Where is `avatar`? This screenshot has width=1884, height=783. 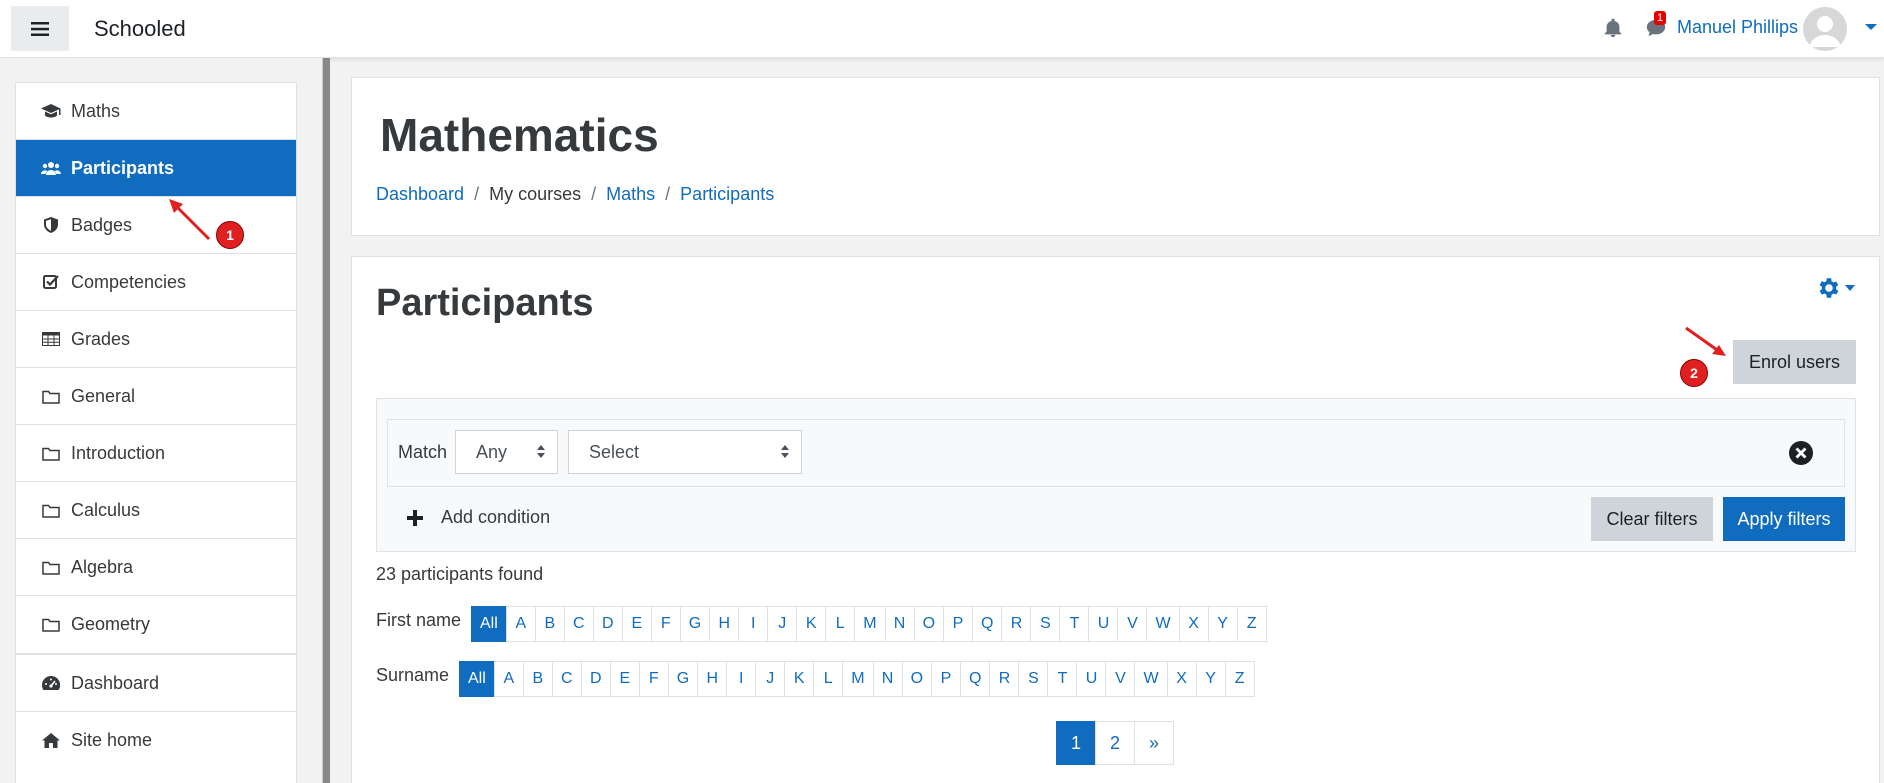
avatar is located at coordinates (1825, 29).